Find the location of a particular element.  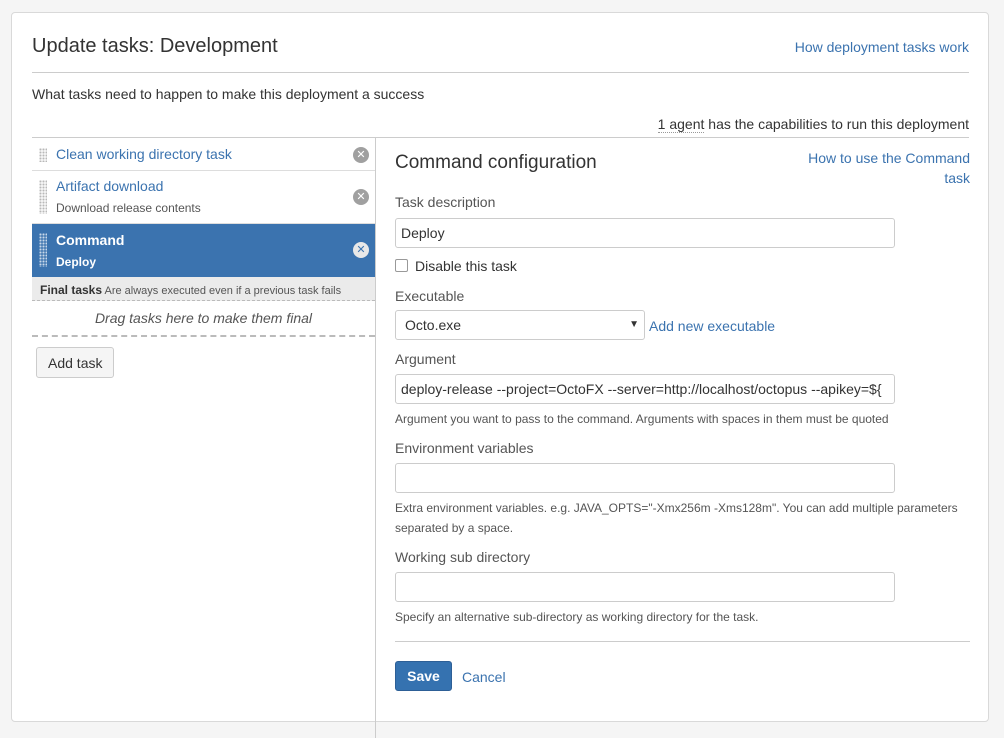

argument-label: Argument is located at coordinates (425, 359).